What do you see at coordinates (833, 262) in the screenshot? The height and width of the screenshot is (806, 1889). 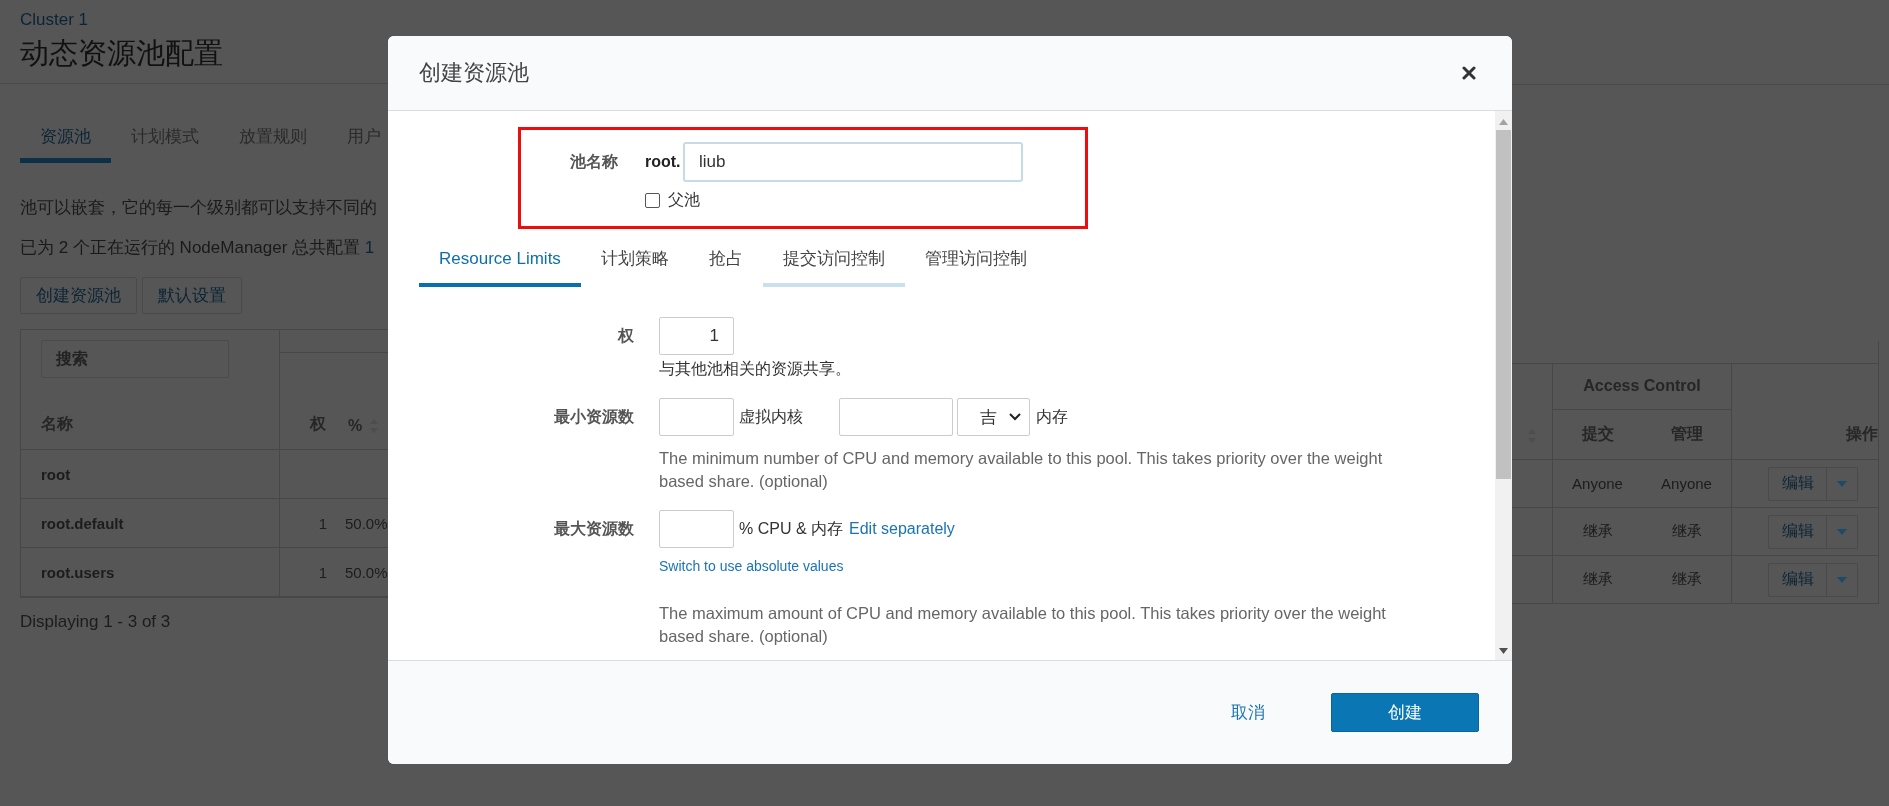 I see `dialog-tab: 提交访问控制` at bounding box center [833, 262].